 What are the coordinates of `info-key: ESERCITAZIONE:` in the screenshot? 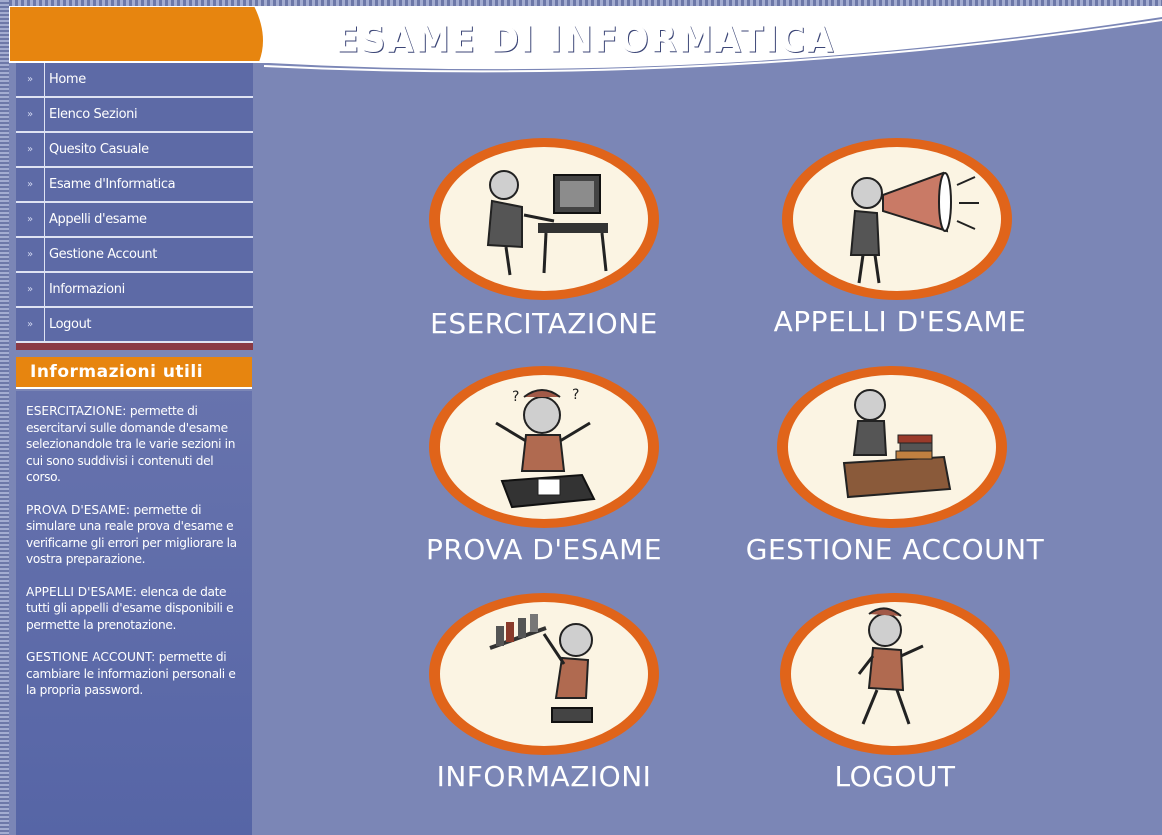 It's located at (76, 411).